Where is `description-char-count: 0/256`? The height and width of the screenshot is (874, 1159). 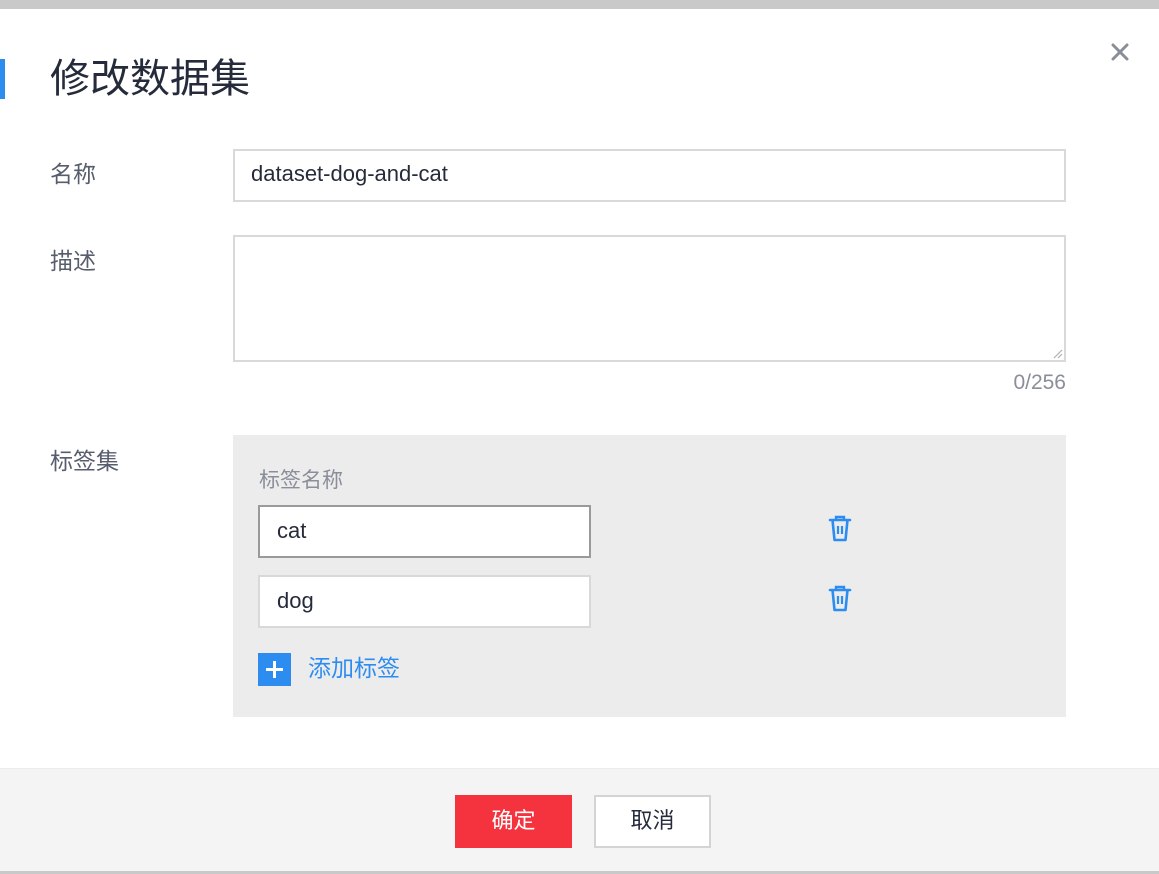
description-char-count: 0/256 is located at coordinates (1039, 382).